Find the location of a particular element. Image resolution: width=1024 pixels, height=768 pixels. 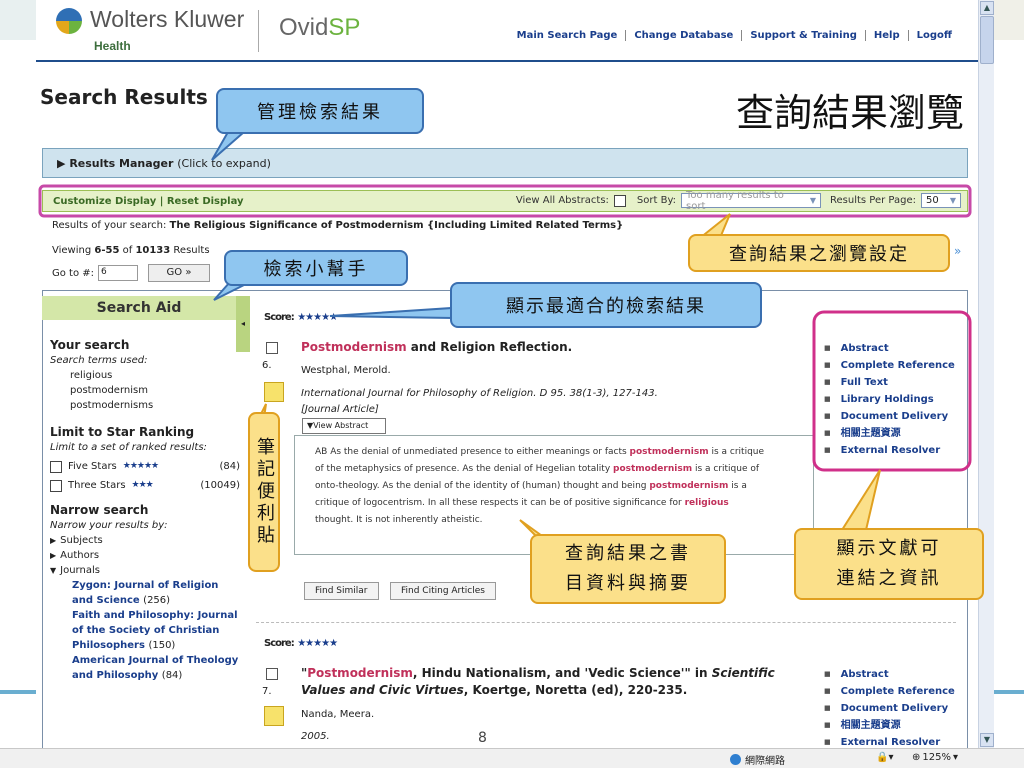

sort-by-value: Too many results to sort is located at coordinates (735, 200).